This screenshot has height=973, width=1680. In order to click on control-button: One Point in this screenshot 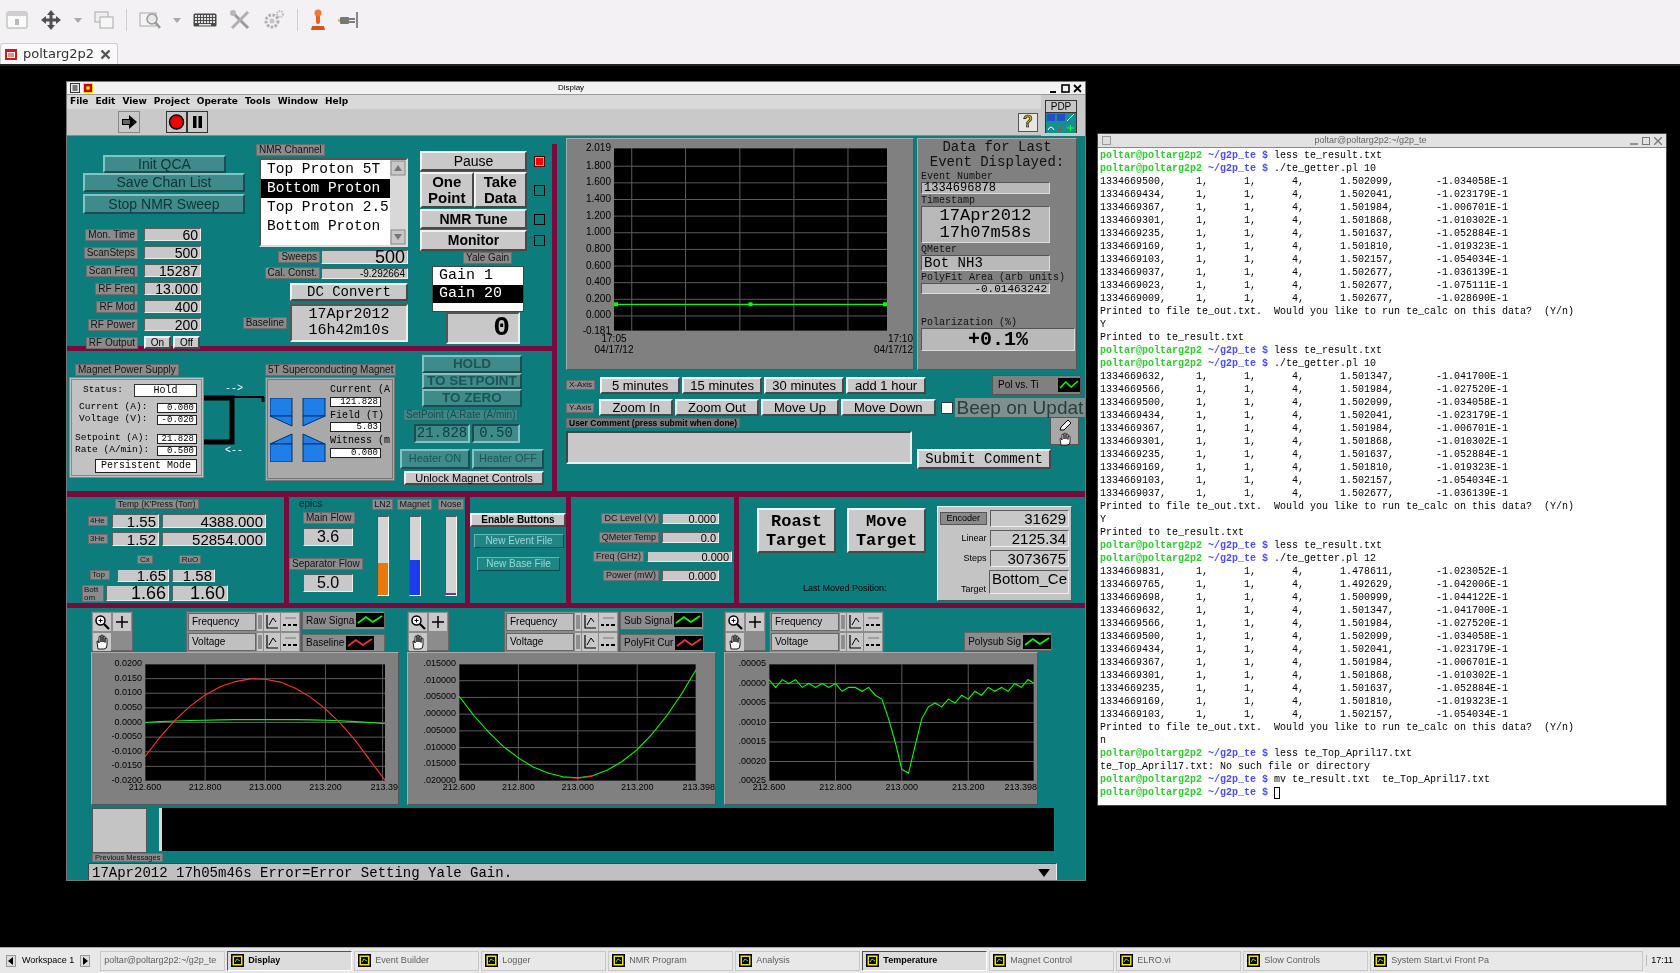, I will do `click(447, 190)`.